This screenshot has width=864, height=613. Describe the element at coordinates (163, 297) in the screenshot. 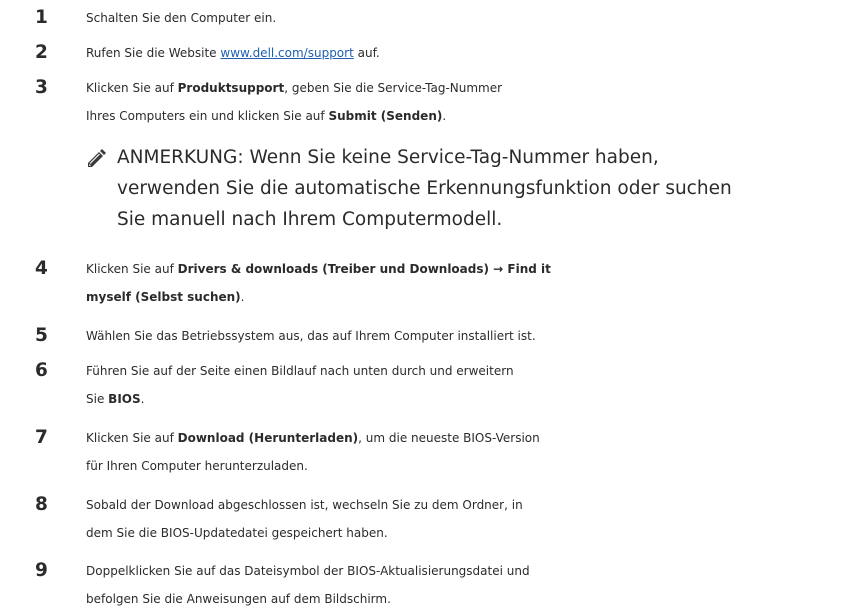

I see `bold-term: myself (Selbst suchen)` at that location.